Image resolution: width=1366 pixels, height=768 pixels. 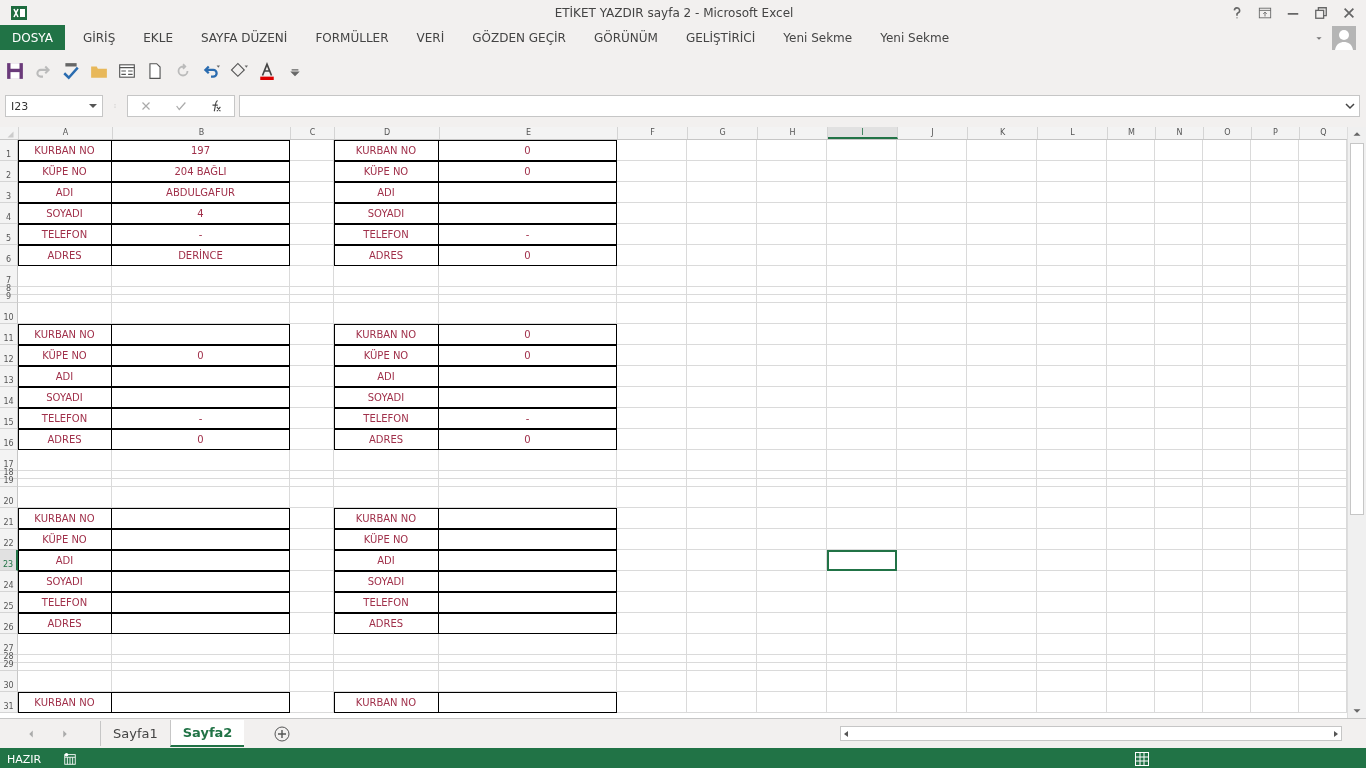 What do you see at coordinates (9, 355) in the screenshot?
I see `row-header: 12` at bounding box center [9, 355].